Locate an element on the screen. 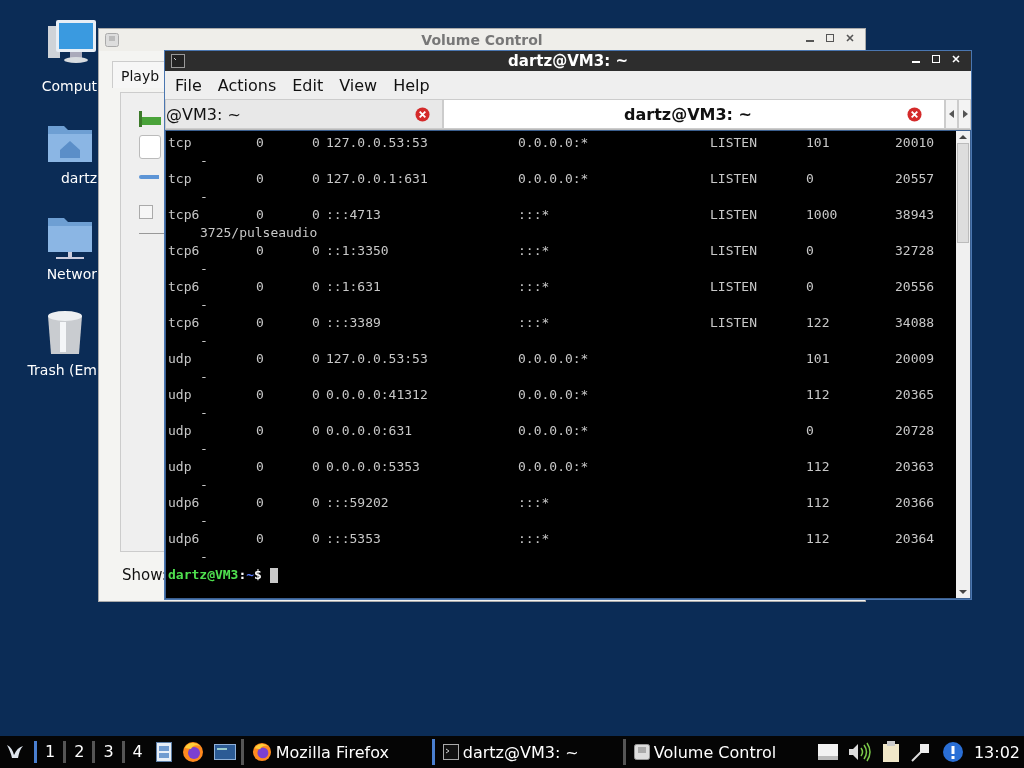 This screenshot has width=1024, height=768. scroll-down-icon is located at coordinates (963, 592).